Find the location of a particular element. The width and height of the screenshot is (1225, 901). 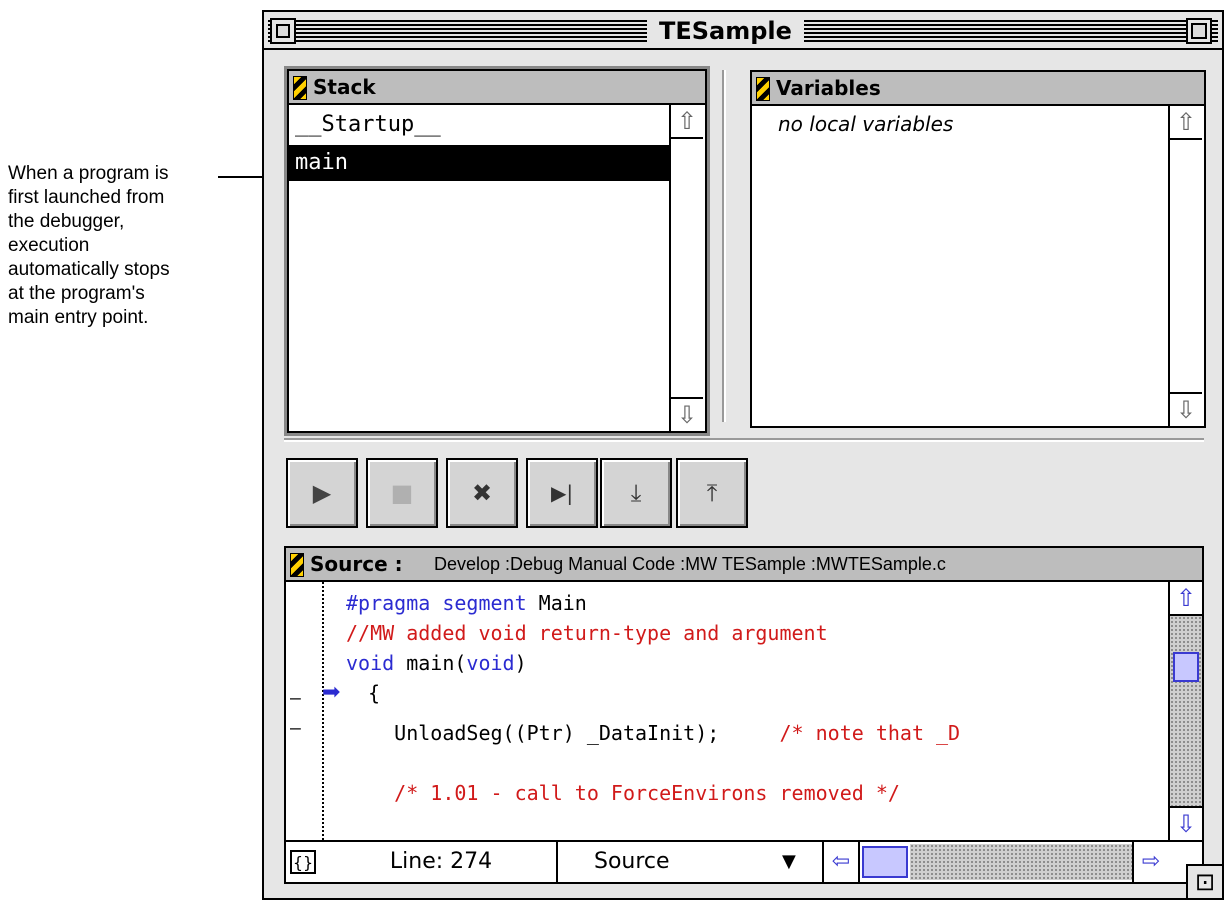

scroll-right-arrow-icon: ⇨ is located at coordinates (1150, 862).